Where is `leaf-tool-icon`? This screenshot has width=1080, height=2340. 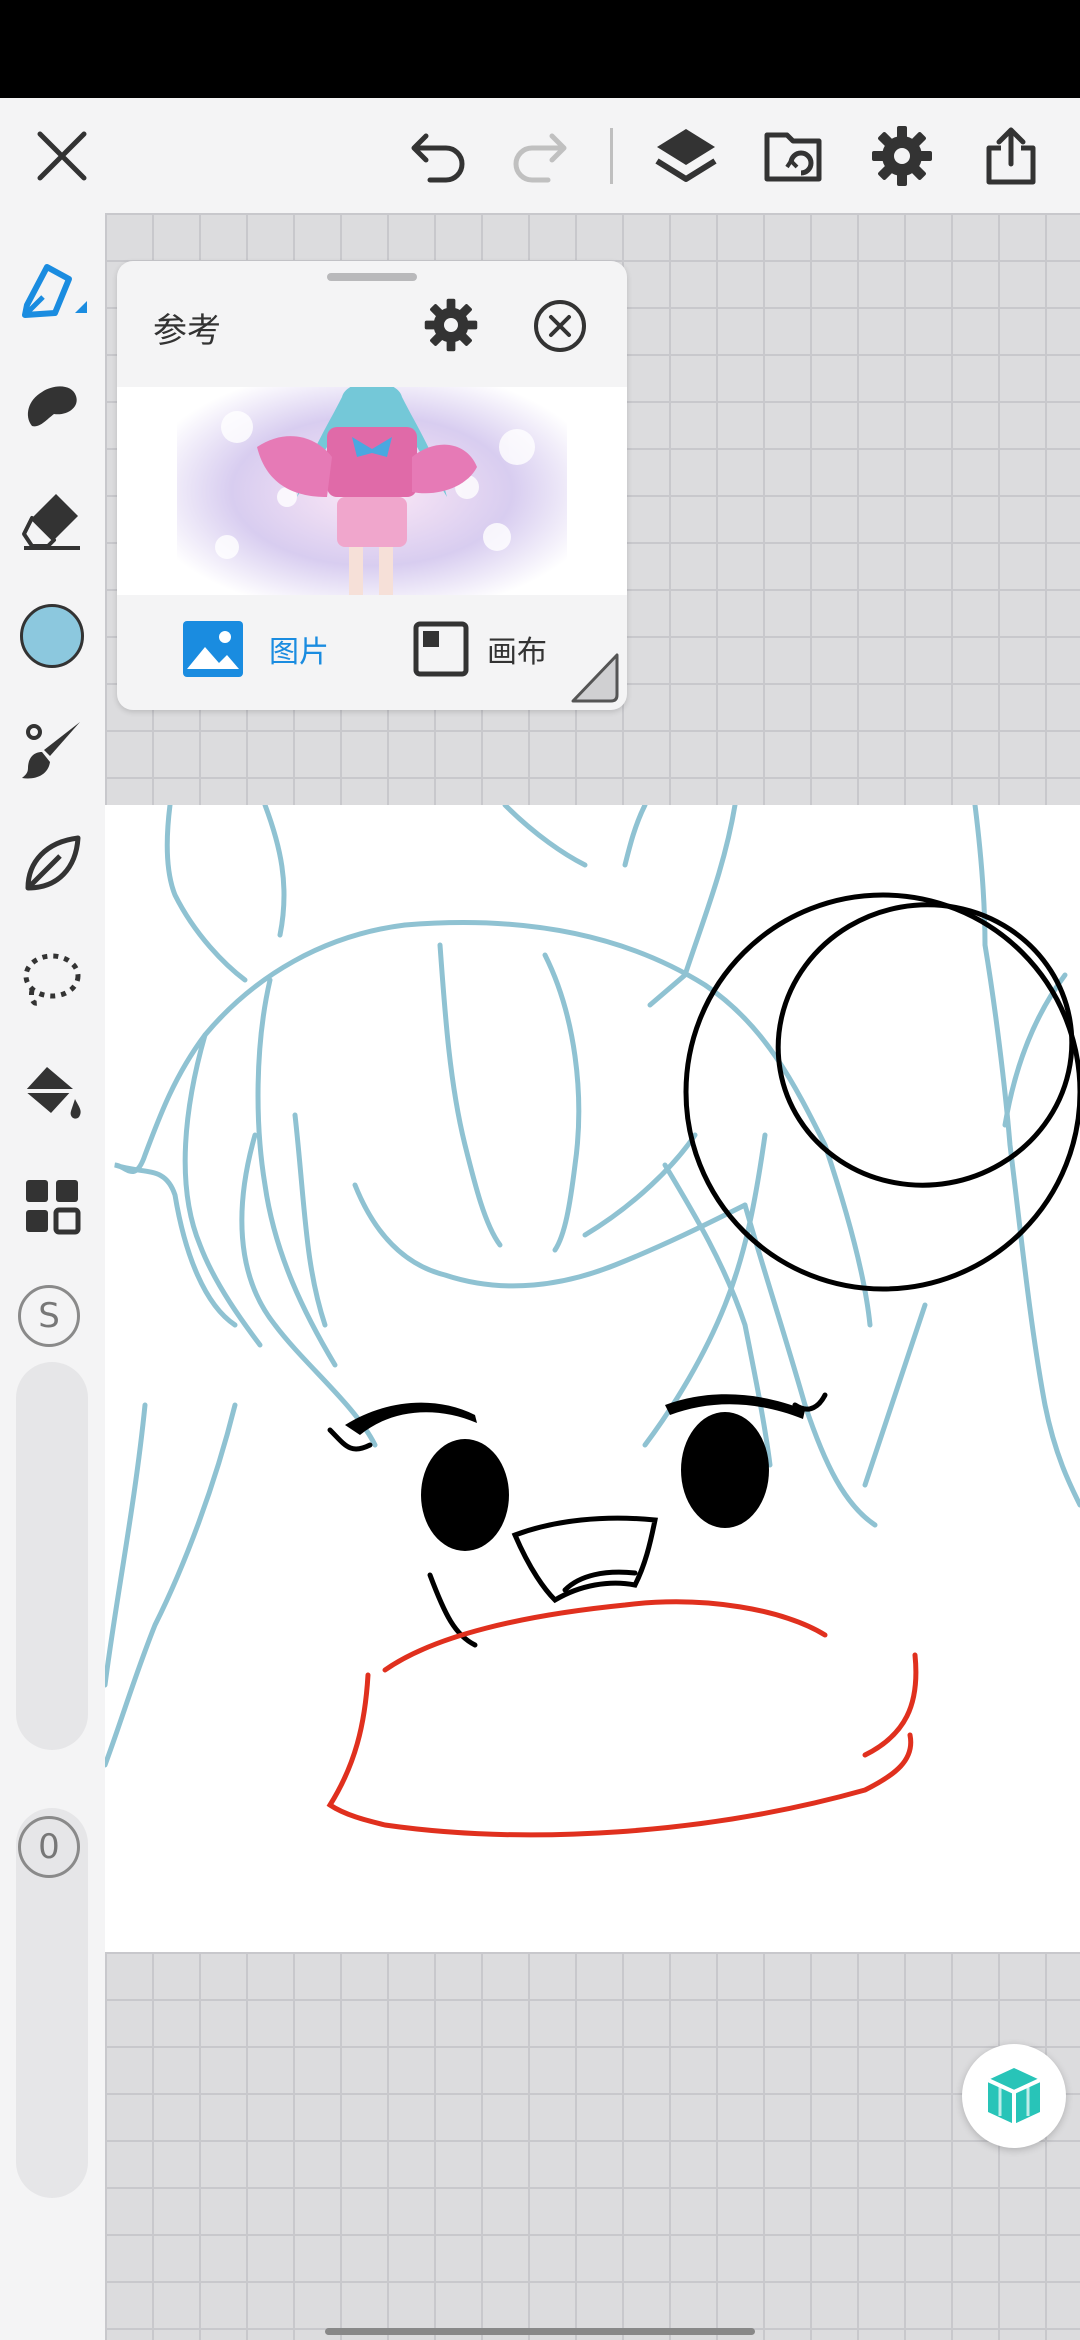 leaf-tool-icon is located at coordinates (52, 864).